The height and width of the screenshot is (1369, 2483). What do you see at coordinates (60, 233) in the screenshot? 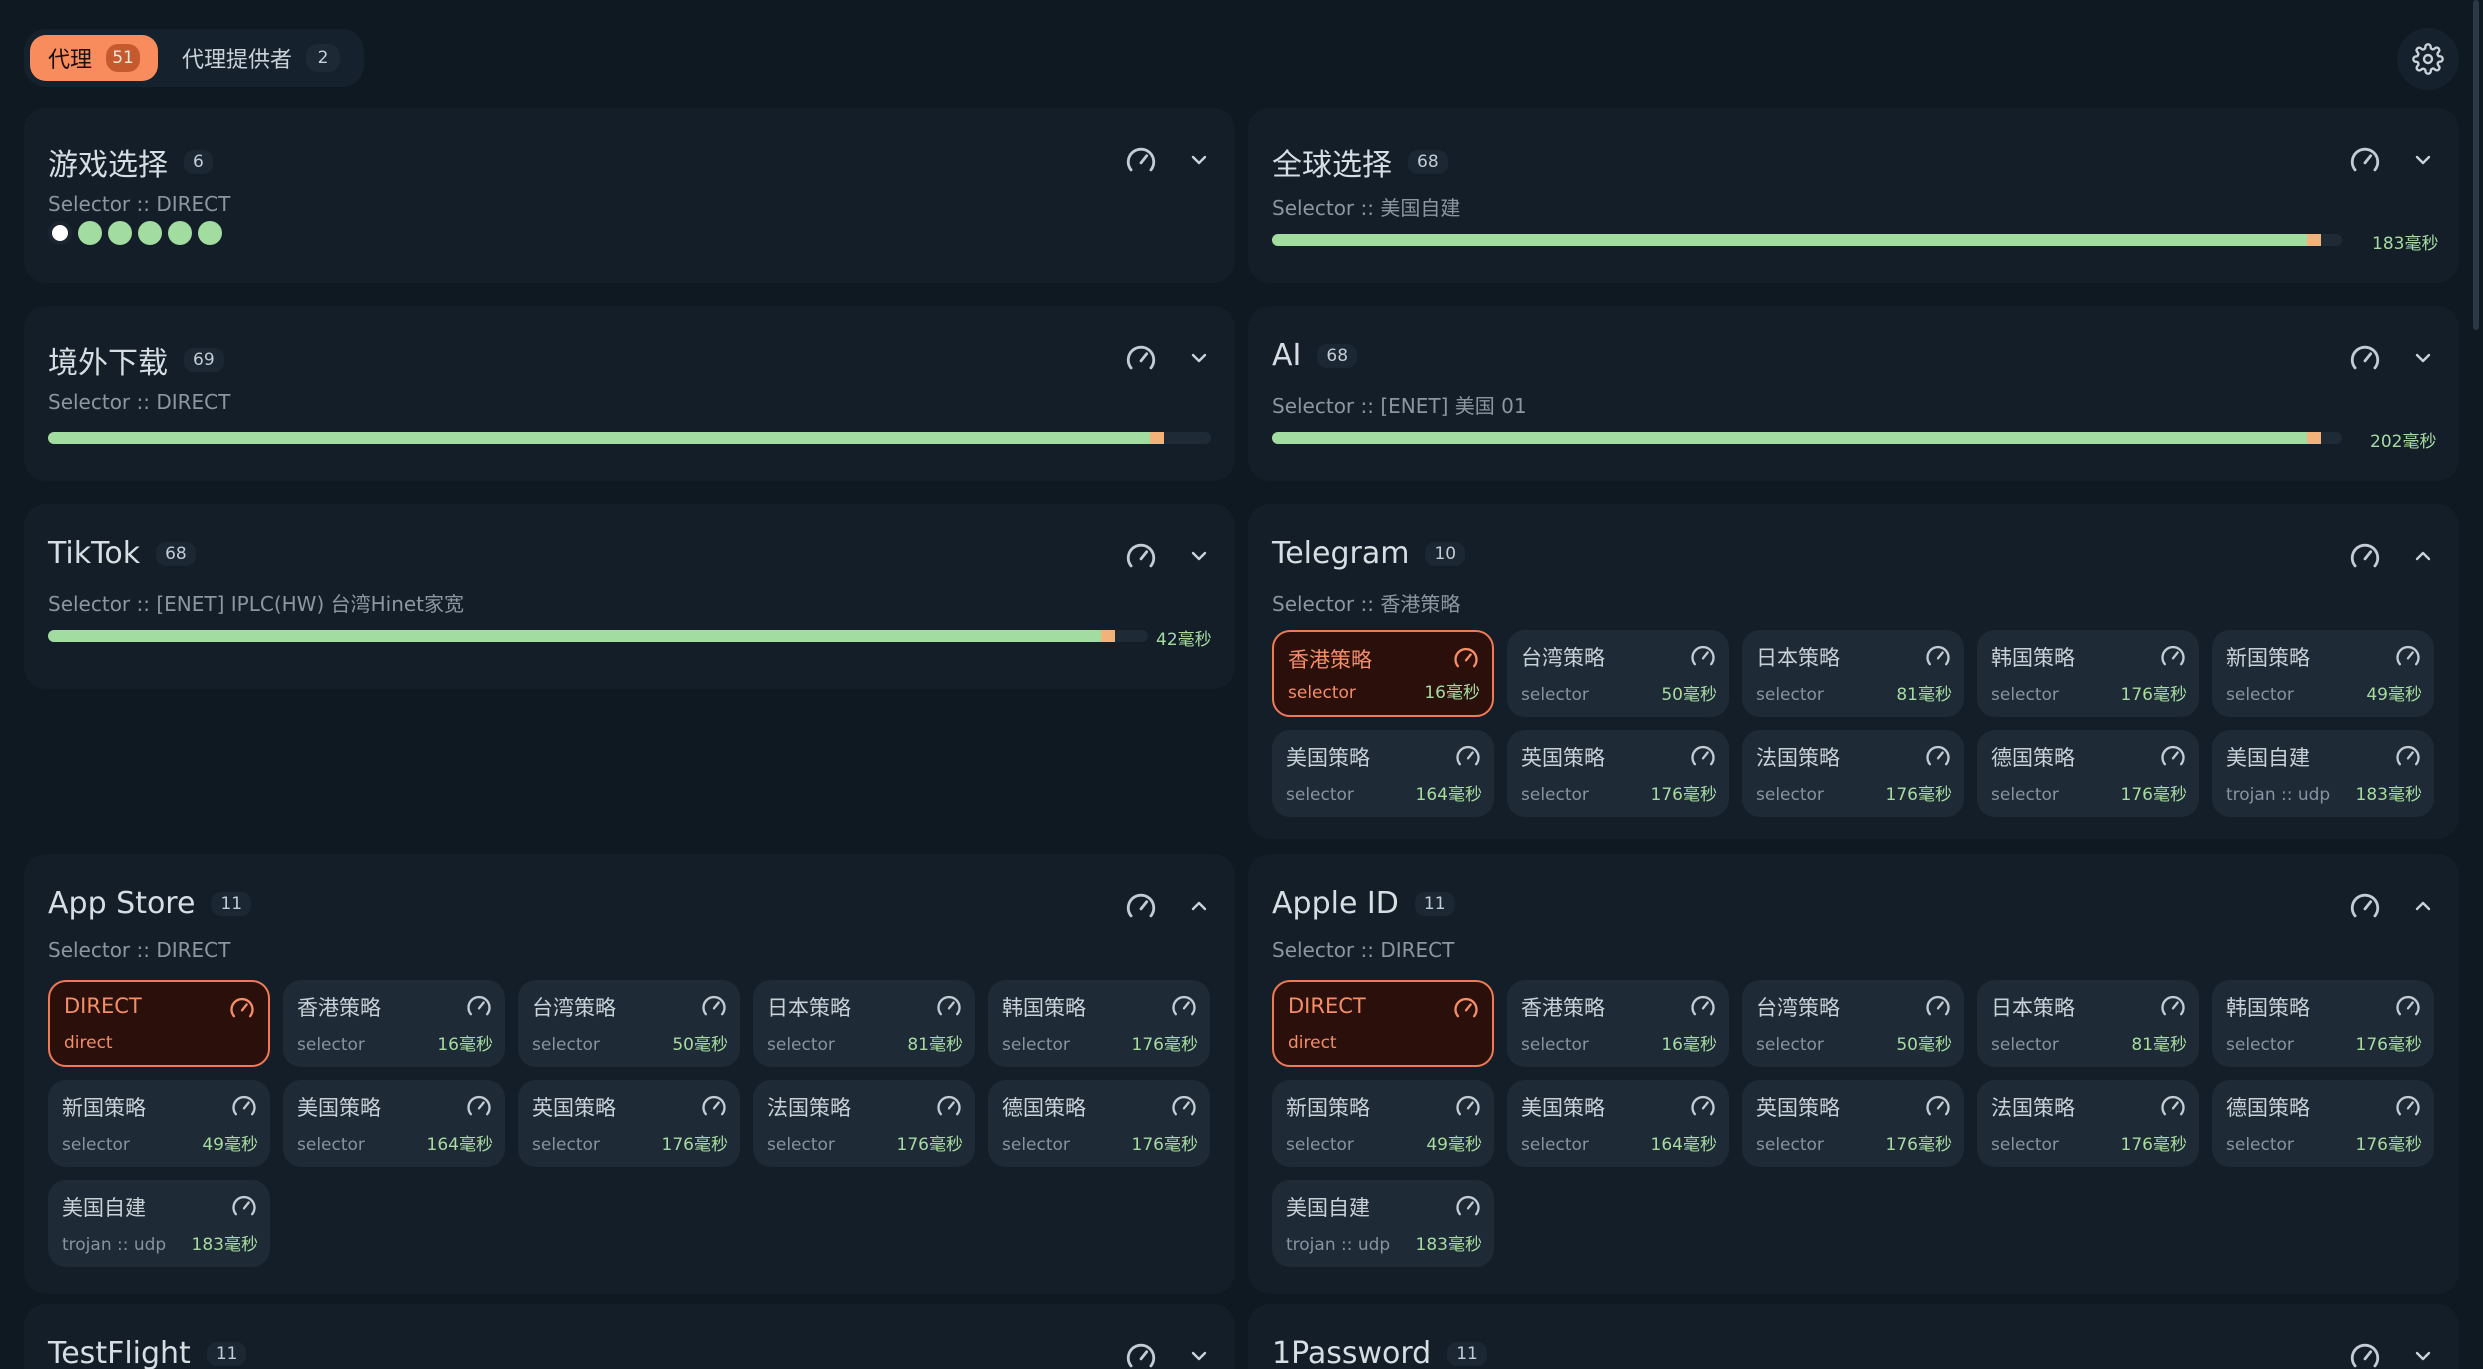
I see `node-dot-selected` at bounding box center [60, 233].